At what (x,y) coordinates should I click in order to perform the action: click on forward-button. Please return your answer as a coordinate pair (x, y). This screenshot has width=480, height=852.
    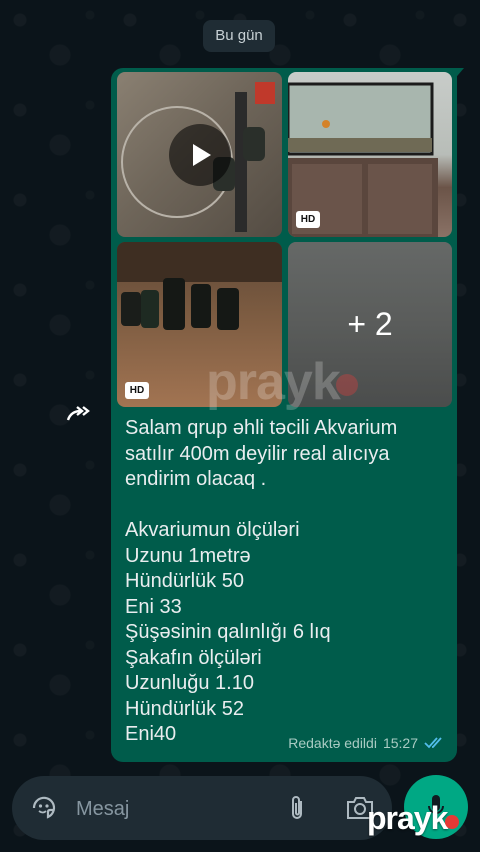
    Looking at the image, I should click on (80, 414).